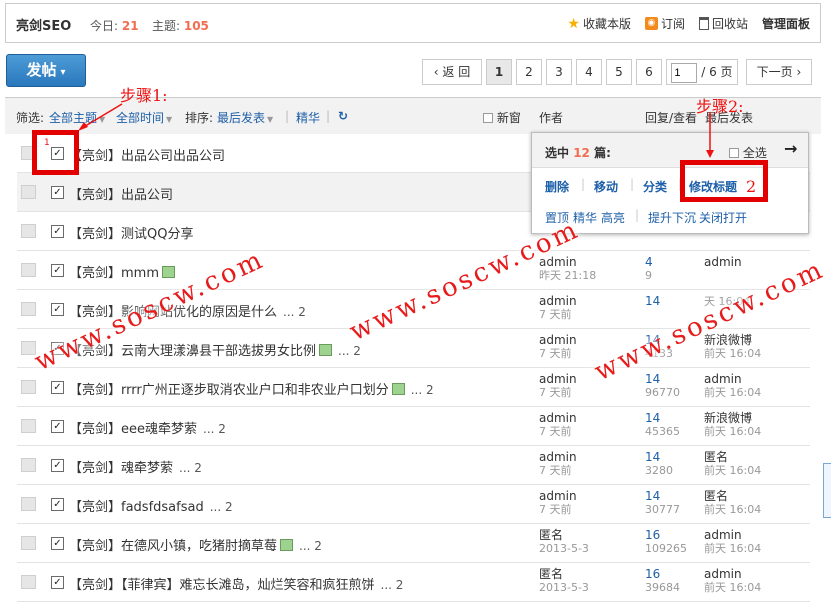  What do you see at coordinates (779, 72) in the screenshot?
I see `next-page-button: 下一页 ›` at bounding box center [779, 72].